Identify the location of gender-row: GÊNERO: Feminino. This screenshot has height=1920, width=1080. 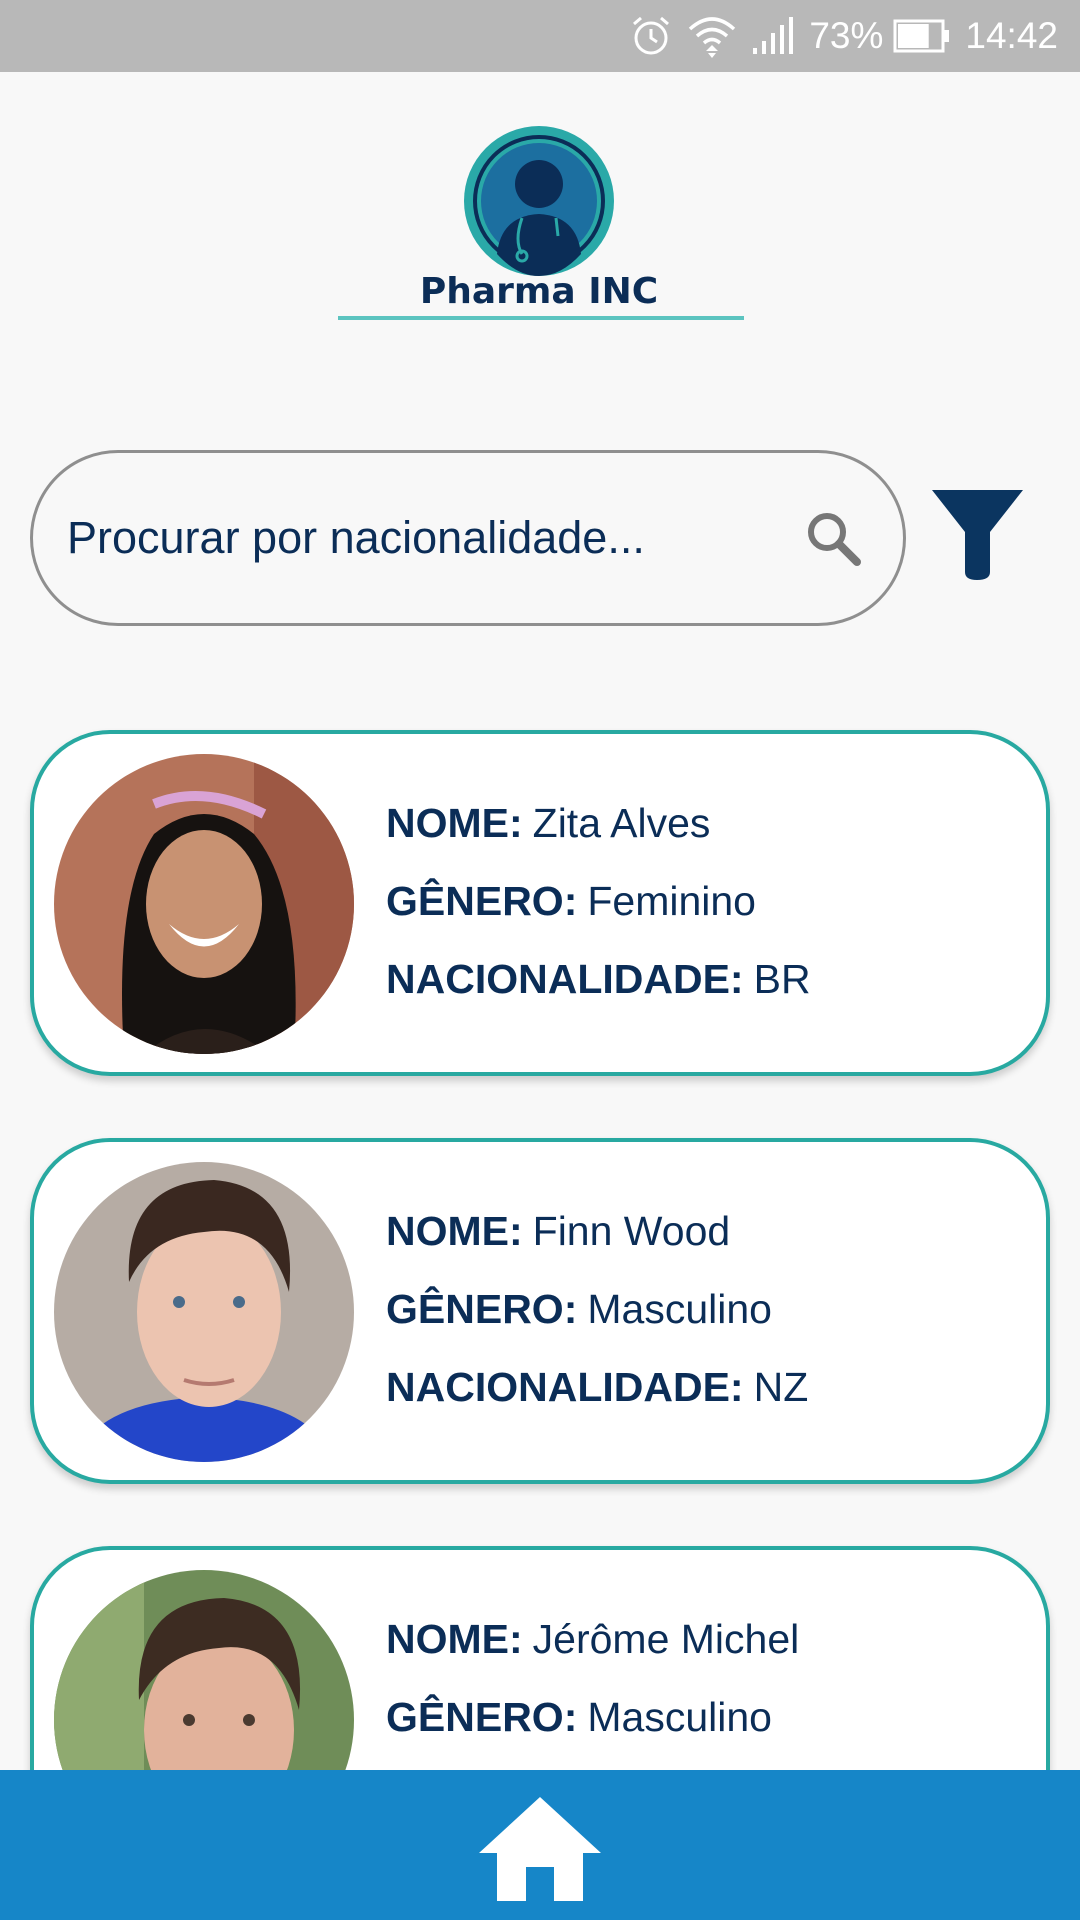
(598, 917).